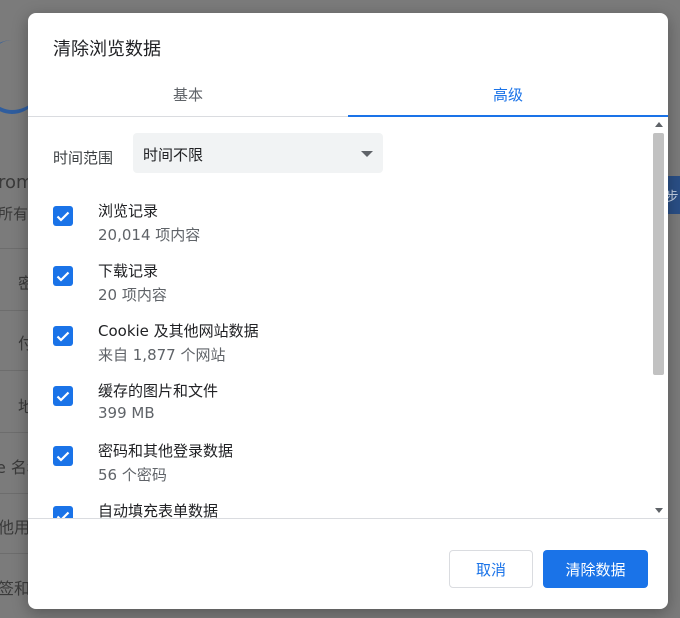  Describe the element at coordinates (14, 214) in the screenshot. I see `background-text: 所有` at that location.